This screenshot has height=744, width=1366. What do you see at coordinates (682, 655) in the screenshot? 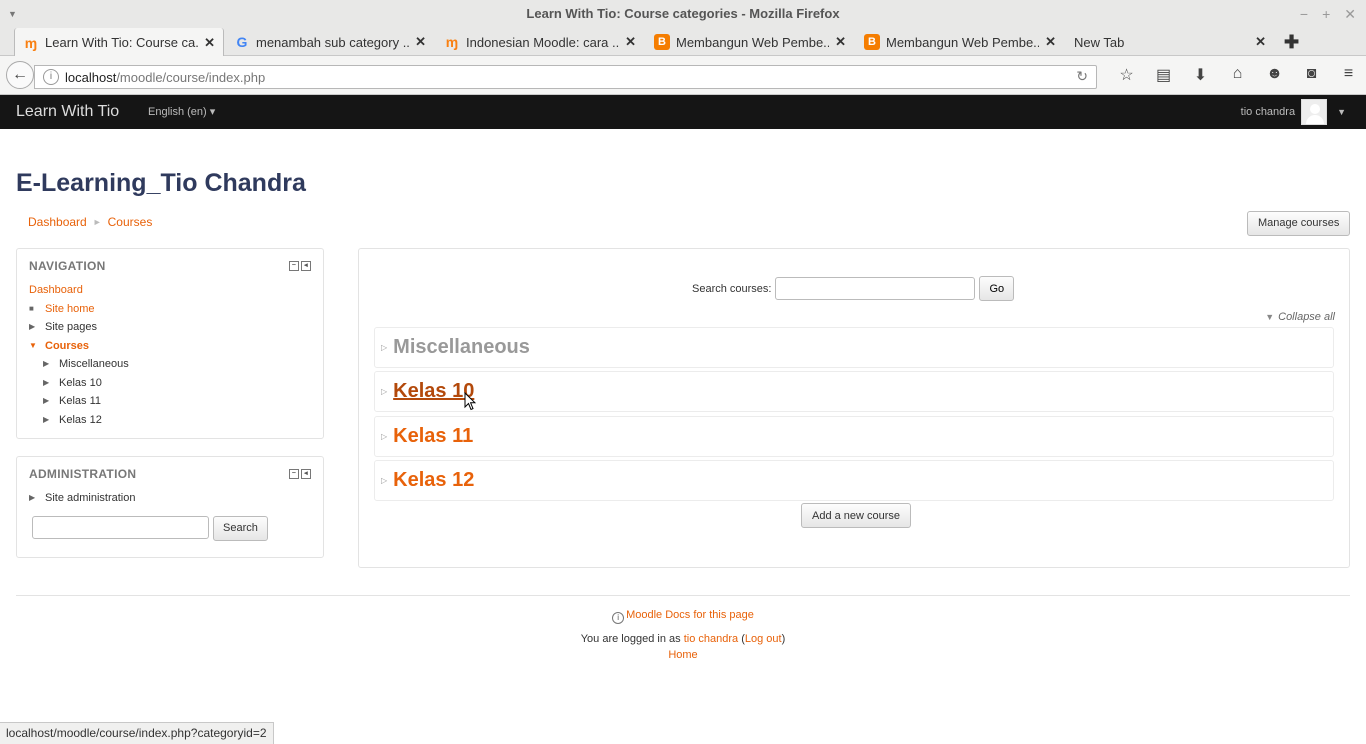
I see `home-link: Home` at bounding box center [682, 655].